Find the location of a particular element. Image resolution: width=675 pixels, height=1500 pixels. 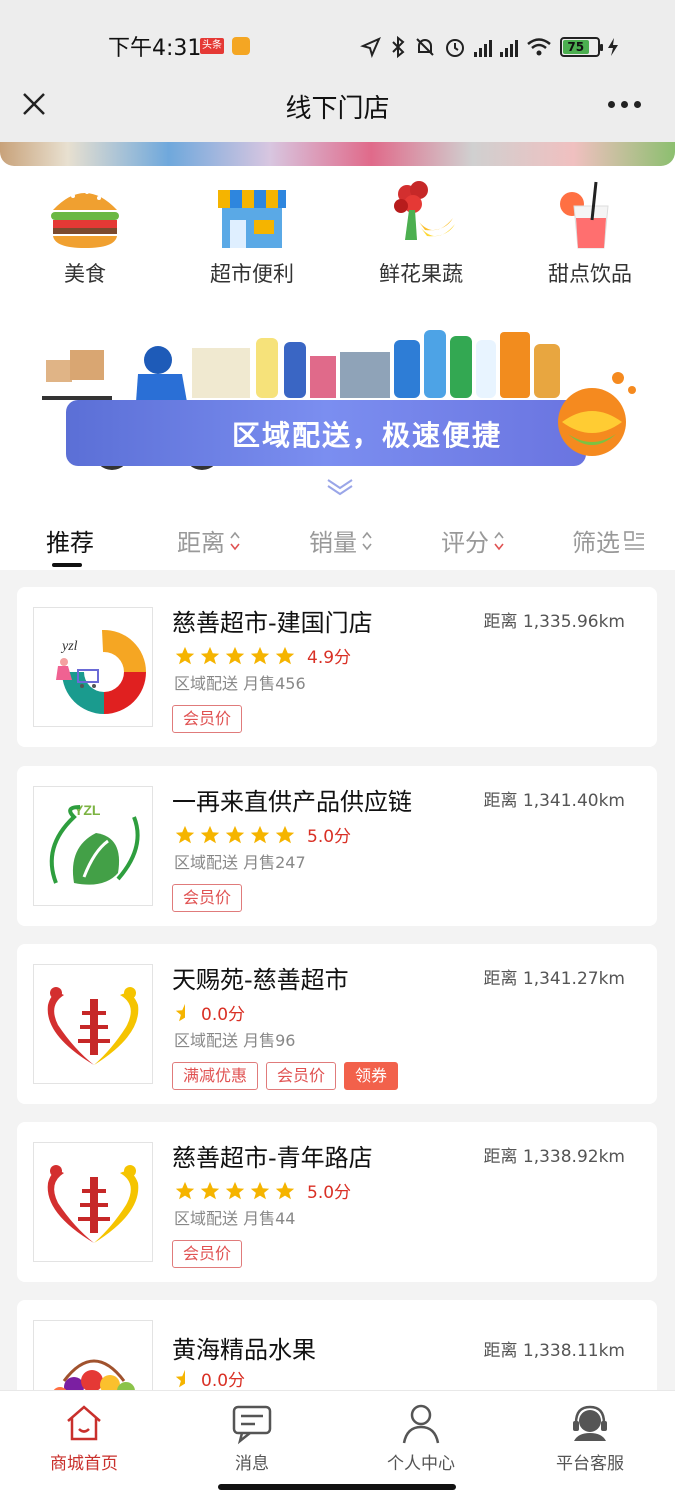

tab-distance: 距离 is located at coordinates (209, 540).